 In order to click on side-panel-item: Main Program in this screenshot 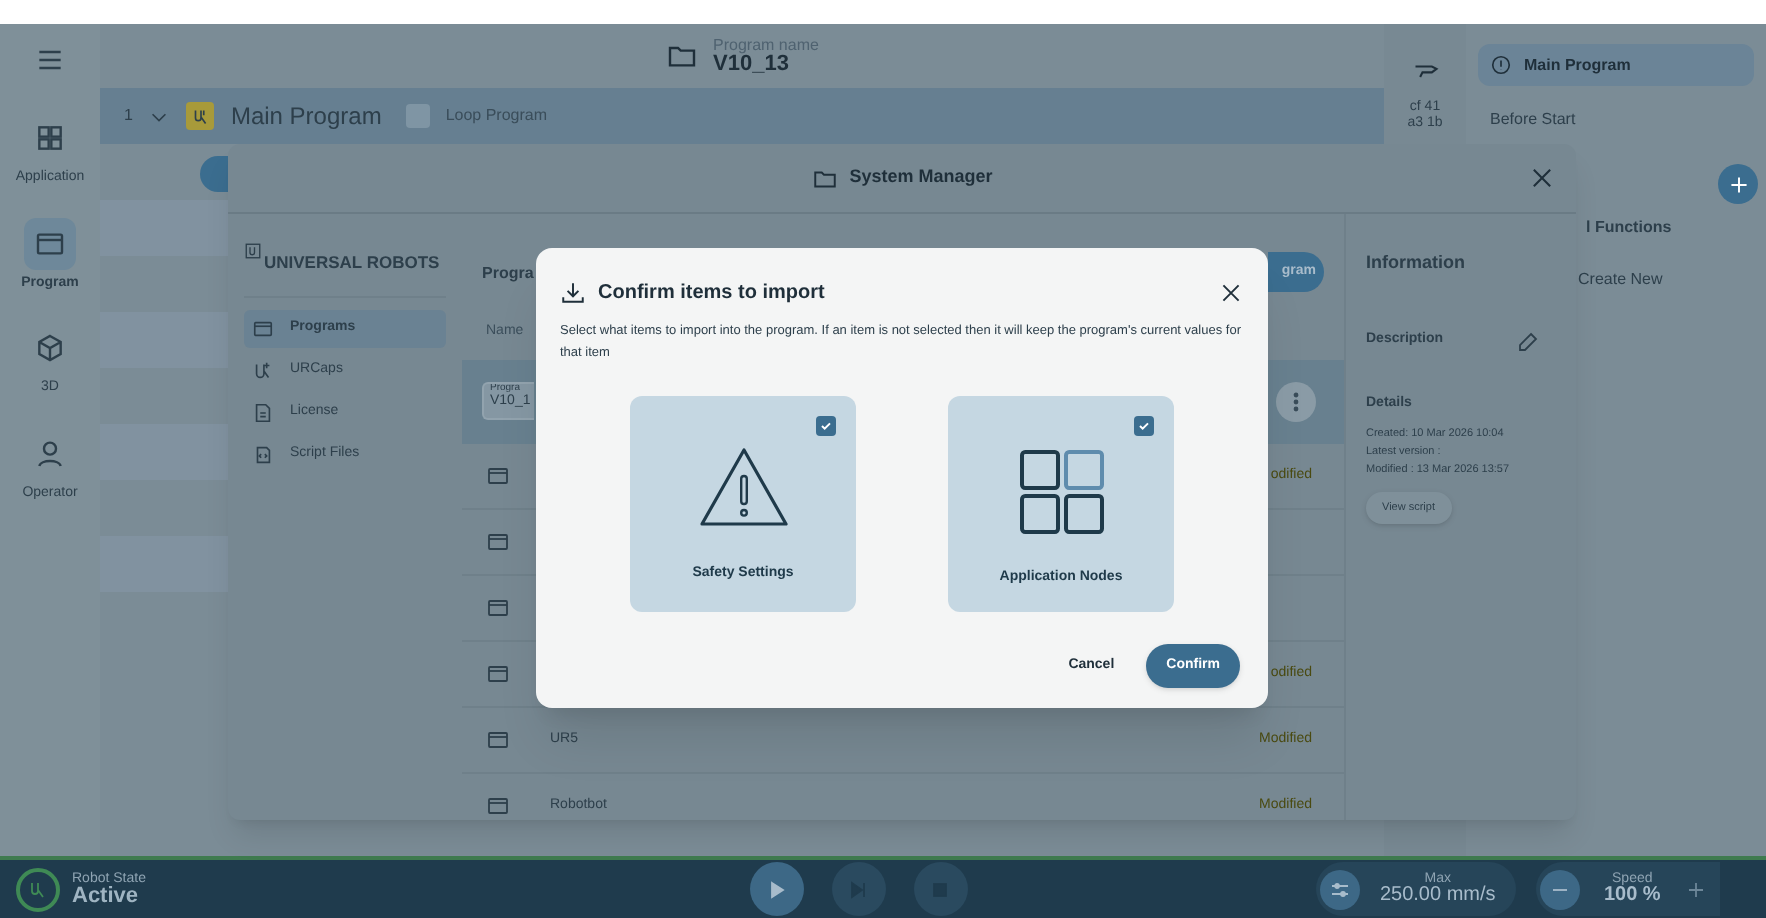, I will do `click(1616, 65)`.